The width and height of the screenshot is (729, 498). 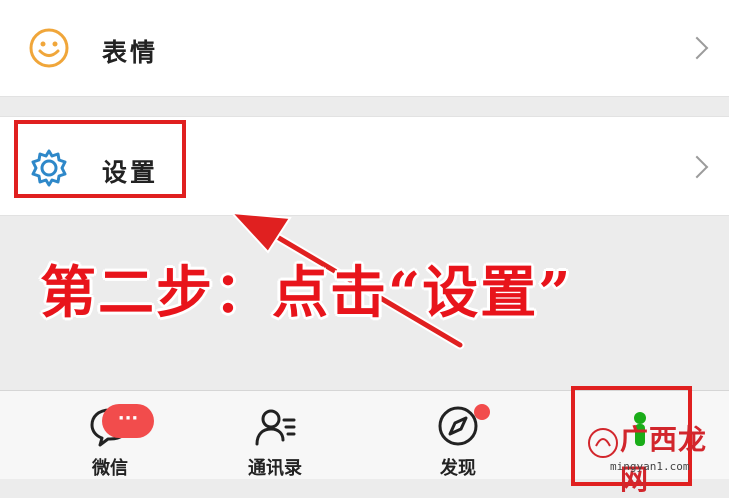 I want to click on site-watermark: 广西龙网 mingyan1.com, so click(x=657, y=457).